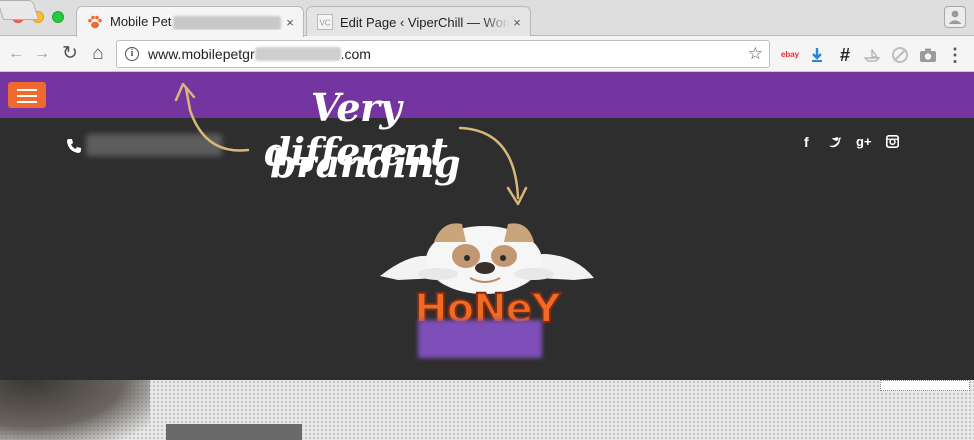  I want to click on url-start: www.mobilepetgr, so click(201, 54).